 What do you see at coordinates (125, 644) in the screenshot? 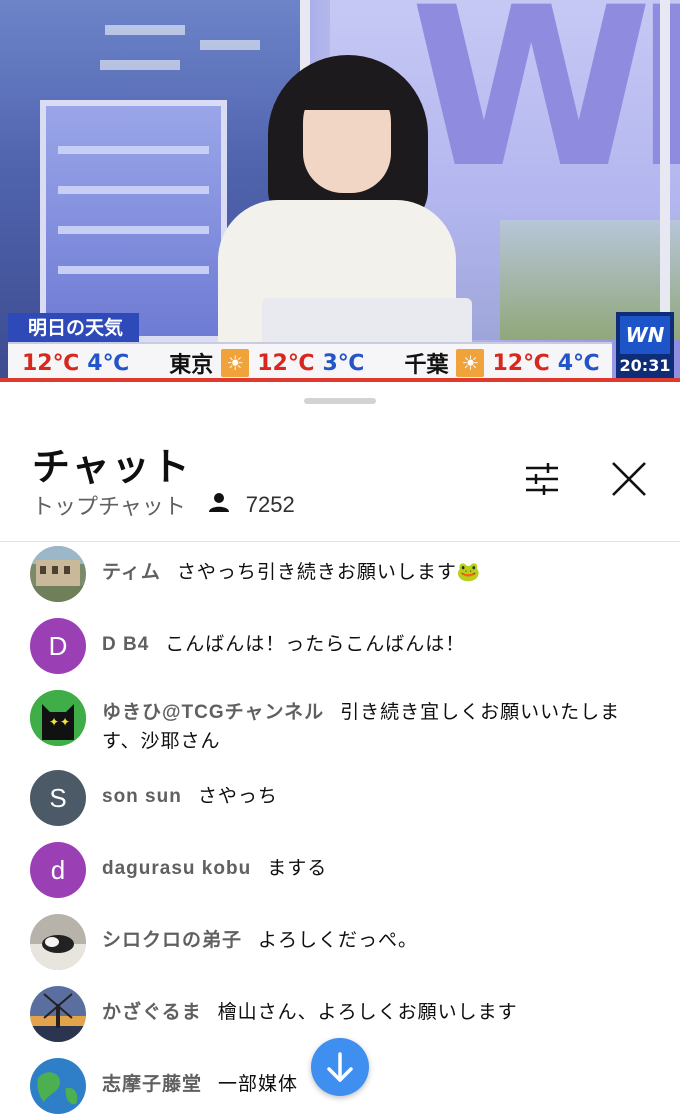
I see `message-author: D B4` at bounding box center [125, 644].